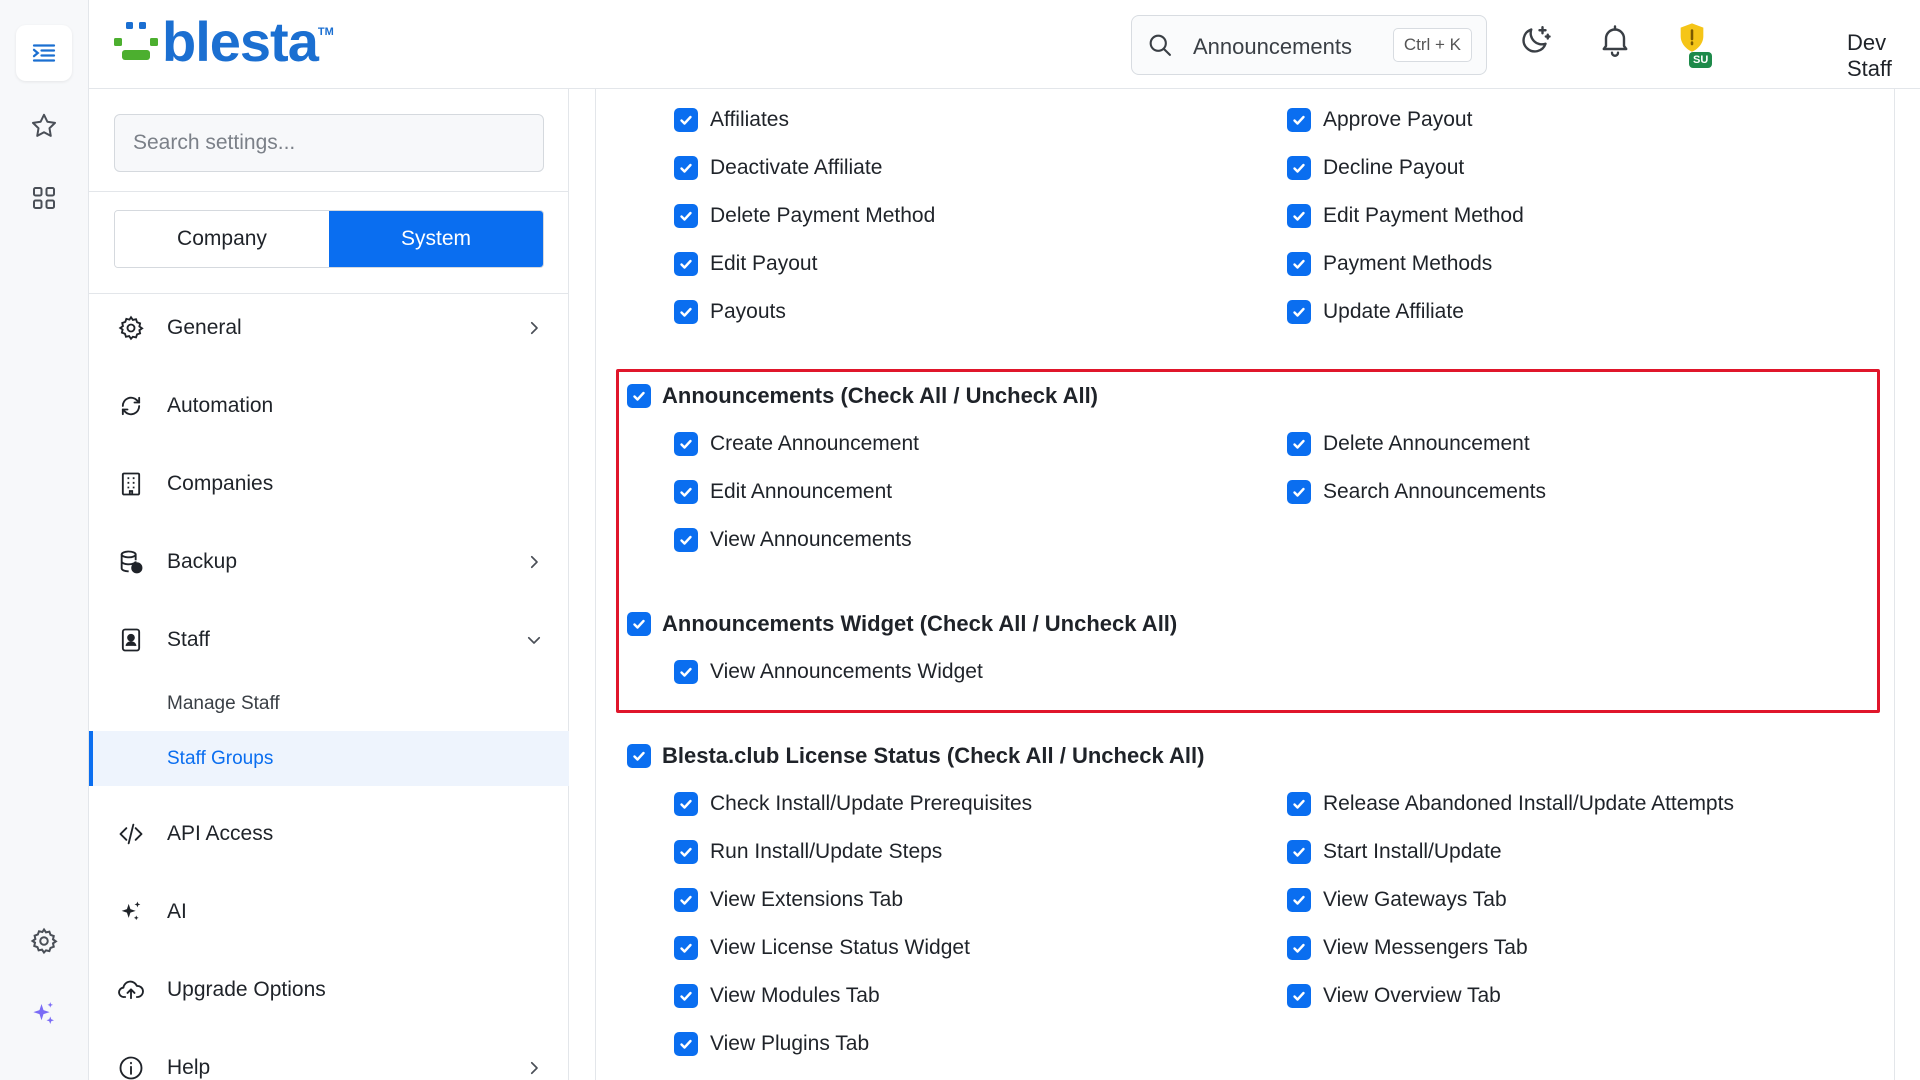  I want to click on global-search: Announcements Ctrl + K, so click(1309, 45).